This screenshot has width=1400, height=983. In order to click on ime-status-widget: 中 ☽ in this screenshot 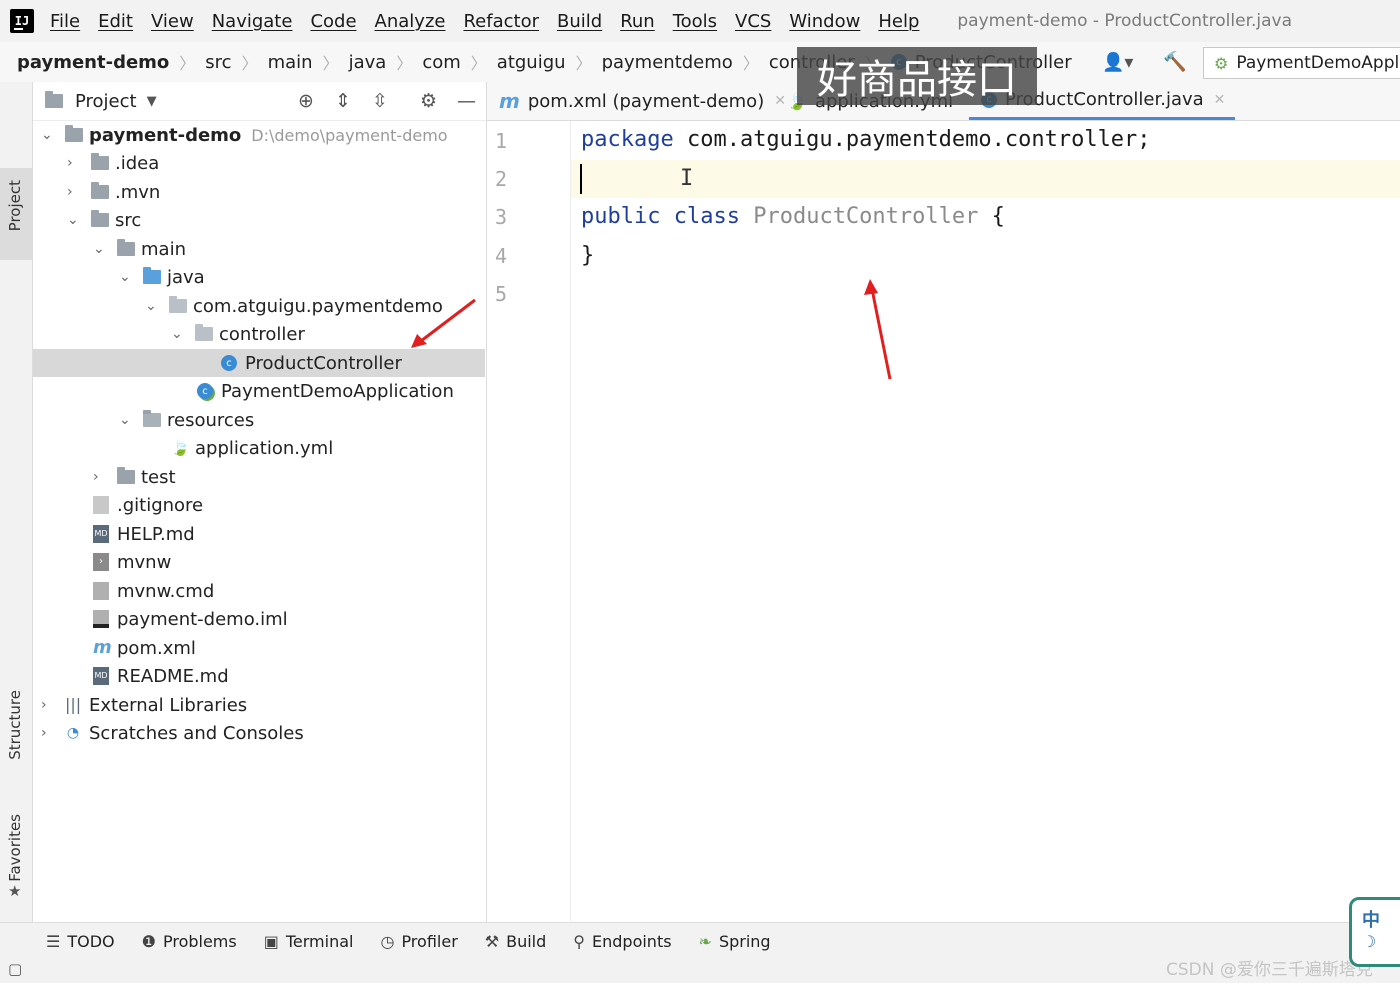, I will do `click(1374, 932)`.